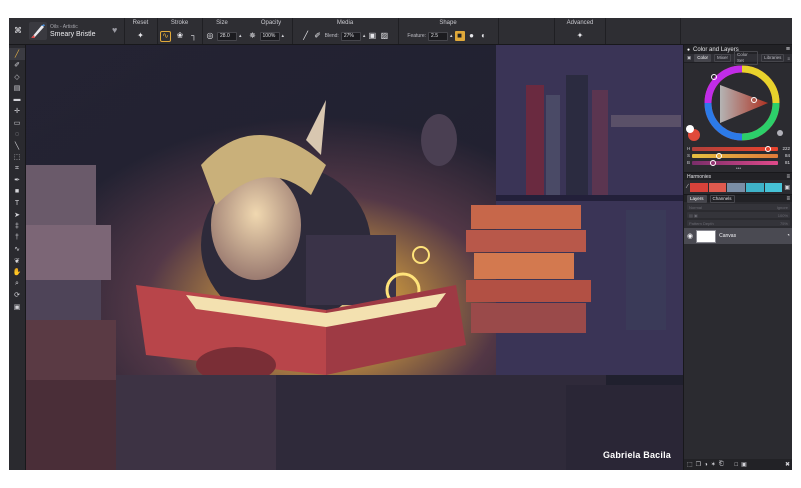 This screenshot has height=488, width=801. Describe the element at coordinates (17, 77) in the screenshot. I see `eraser-icon: ◇` at that location.